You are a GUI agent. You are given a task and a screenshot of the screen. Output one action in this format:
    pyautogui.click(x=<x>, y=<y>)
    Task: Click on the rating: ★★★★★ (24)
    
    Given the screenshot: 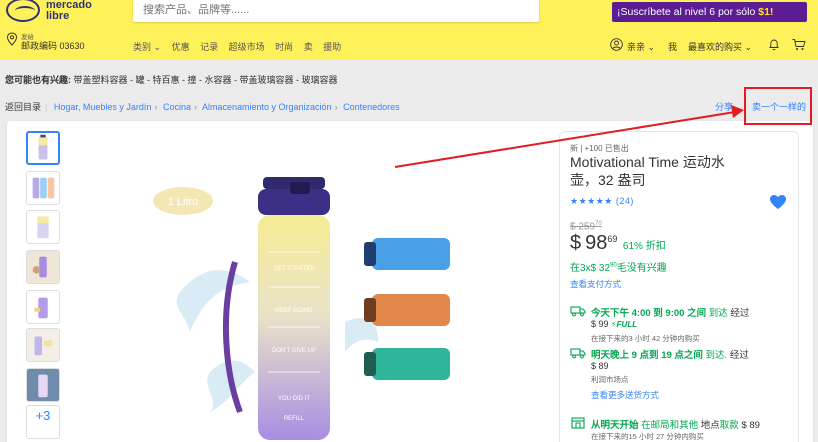 What is the action you would take?
    pyautogui.click(x=602, y=201)
    